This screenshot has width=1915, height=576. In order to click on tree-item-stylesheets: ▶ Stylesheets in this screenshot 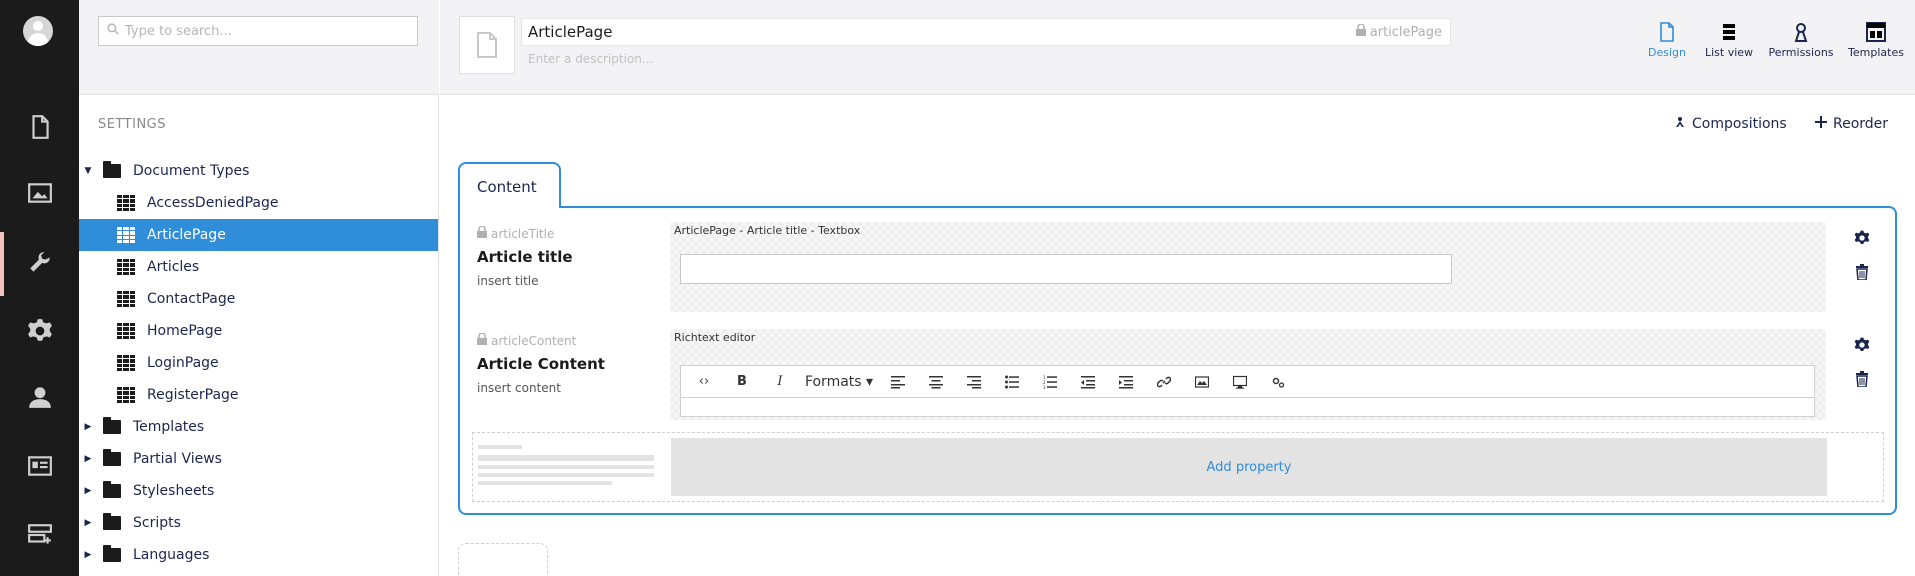, I will do `click(258, 491)`.